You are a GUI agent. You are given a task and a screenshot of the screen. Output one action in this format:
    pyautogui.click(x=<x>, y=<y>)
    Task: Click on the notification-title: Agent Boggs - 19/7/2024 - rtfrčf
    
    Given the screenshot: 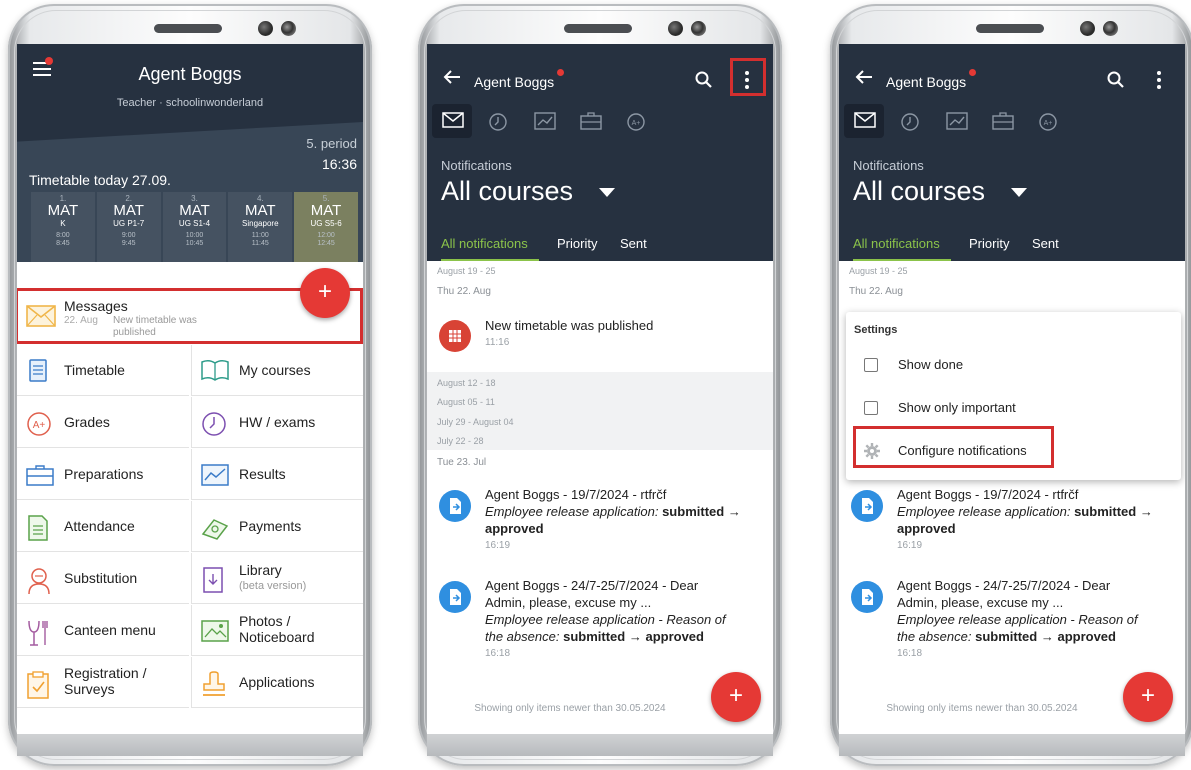 What is the action you would take?
    pyautogui.click(x=988, y=494)
    